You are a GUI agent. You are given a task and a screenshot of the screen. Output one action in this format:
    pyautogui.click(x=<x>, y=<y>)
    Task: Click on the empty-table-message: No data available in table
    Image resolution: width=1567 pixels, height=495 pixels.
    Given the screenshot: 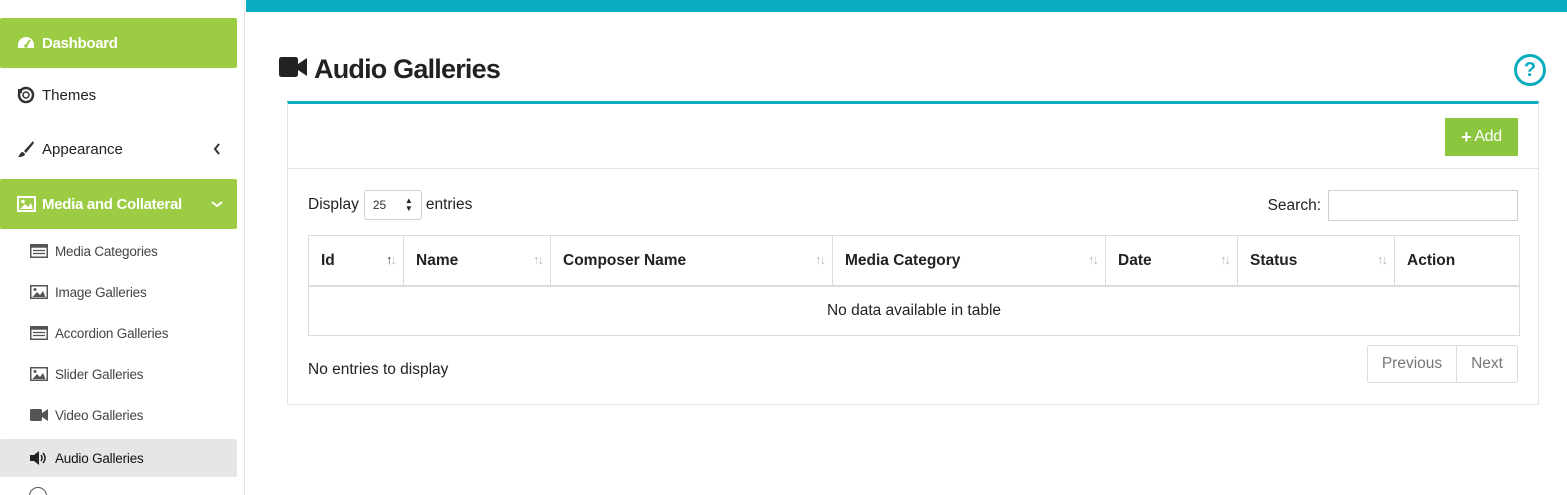 What is the action you would take?
    pyautogui.click(x=914, y=310)
    